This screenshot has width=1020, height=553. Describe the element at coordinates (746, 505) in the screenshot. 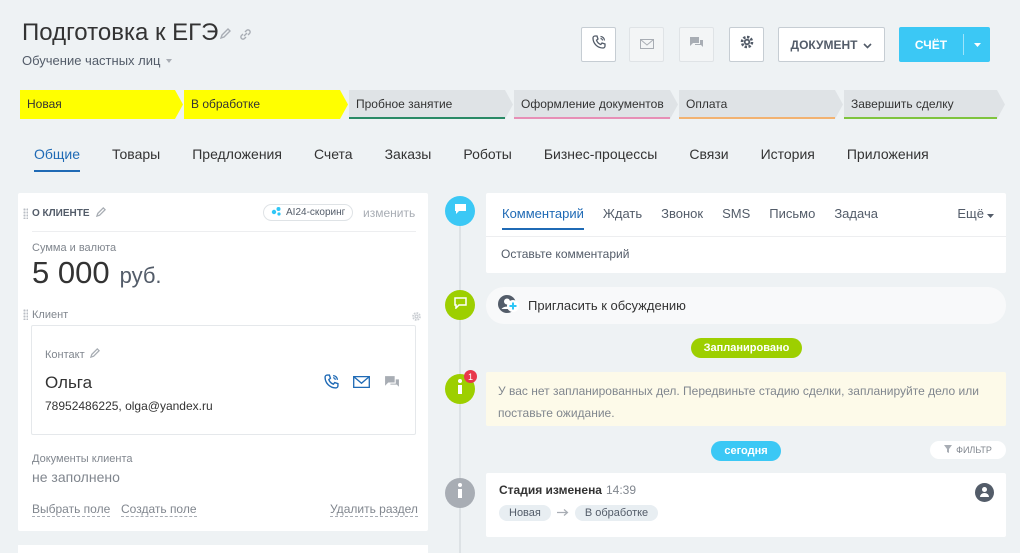

I see `stage-change-event: Стадия изменена 14:39 Новая В обработке` at that location.